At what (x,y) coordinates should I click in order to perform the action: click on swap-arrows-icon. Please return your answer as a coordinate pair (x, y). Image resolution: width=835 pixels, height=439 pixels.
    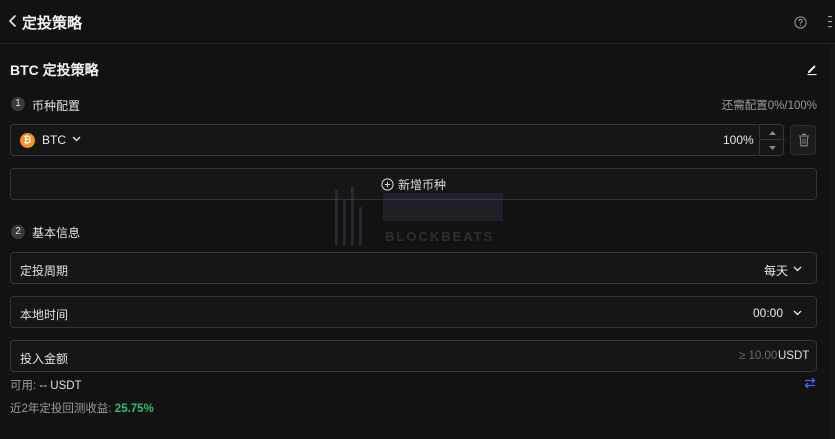
    Looking at the image, I should click on (810, 383).